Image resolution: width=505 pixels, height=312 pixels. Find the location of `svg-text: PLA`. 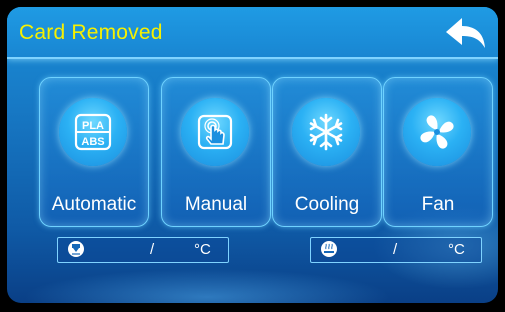

svg-text: PLA is located at coordinates (93, 126).